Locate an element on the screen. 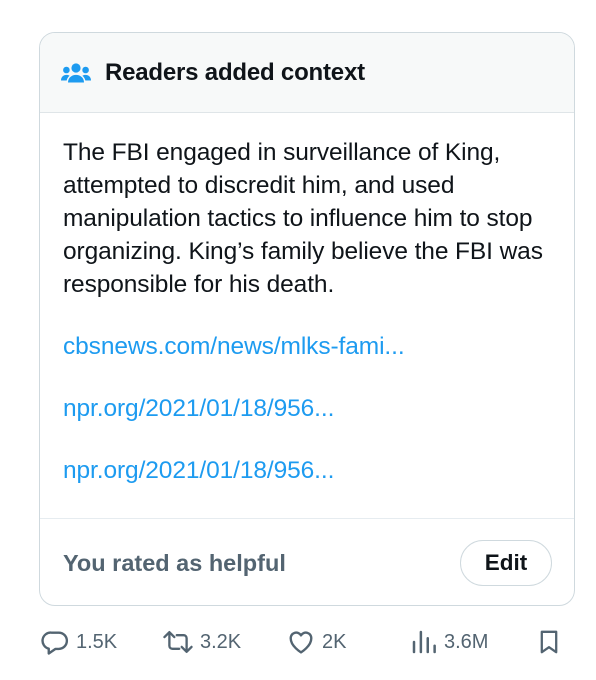  like-count: 2K is located at coordinates (334, 641).